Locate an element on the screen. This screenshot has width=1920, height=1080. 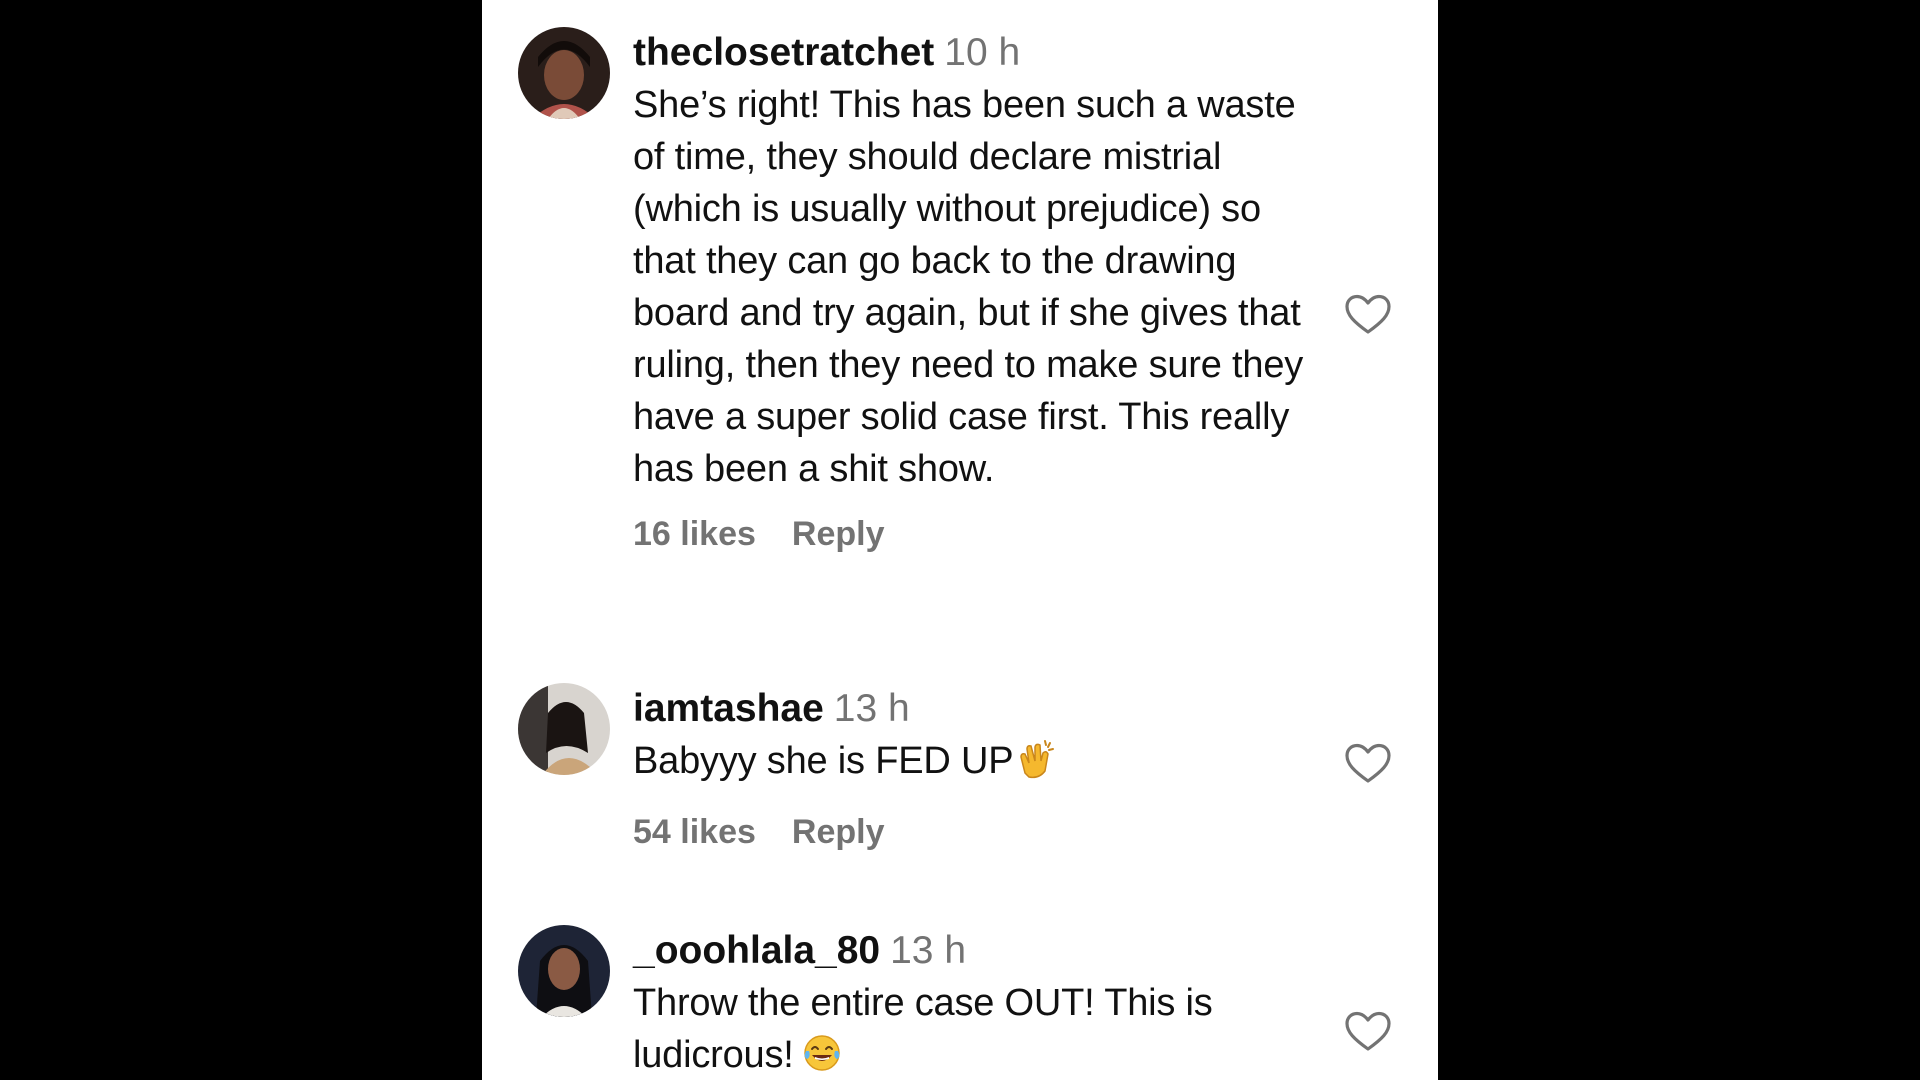
username: iamtashae is located at coordinates (728, 708).